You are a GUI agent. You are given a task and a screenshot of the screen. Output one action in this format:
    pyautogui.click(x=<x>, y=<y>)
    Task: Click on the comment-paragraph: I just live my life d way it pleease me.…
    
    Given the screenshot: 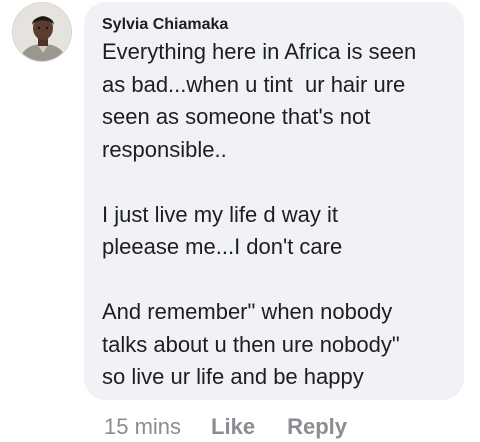 What is the action you would take?
    pyautogui.click(x=222, y=230)
    